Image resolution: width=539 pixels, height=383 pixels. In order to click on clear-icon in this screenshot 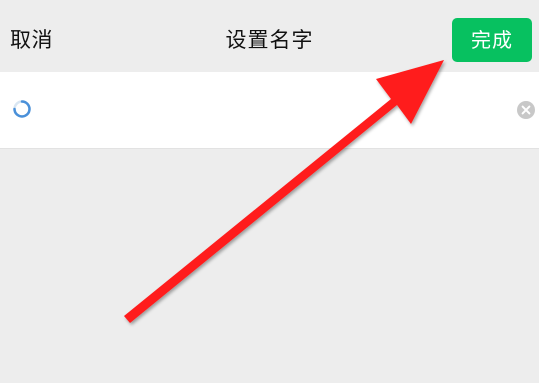, I will do `click(526, 110)`.